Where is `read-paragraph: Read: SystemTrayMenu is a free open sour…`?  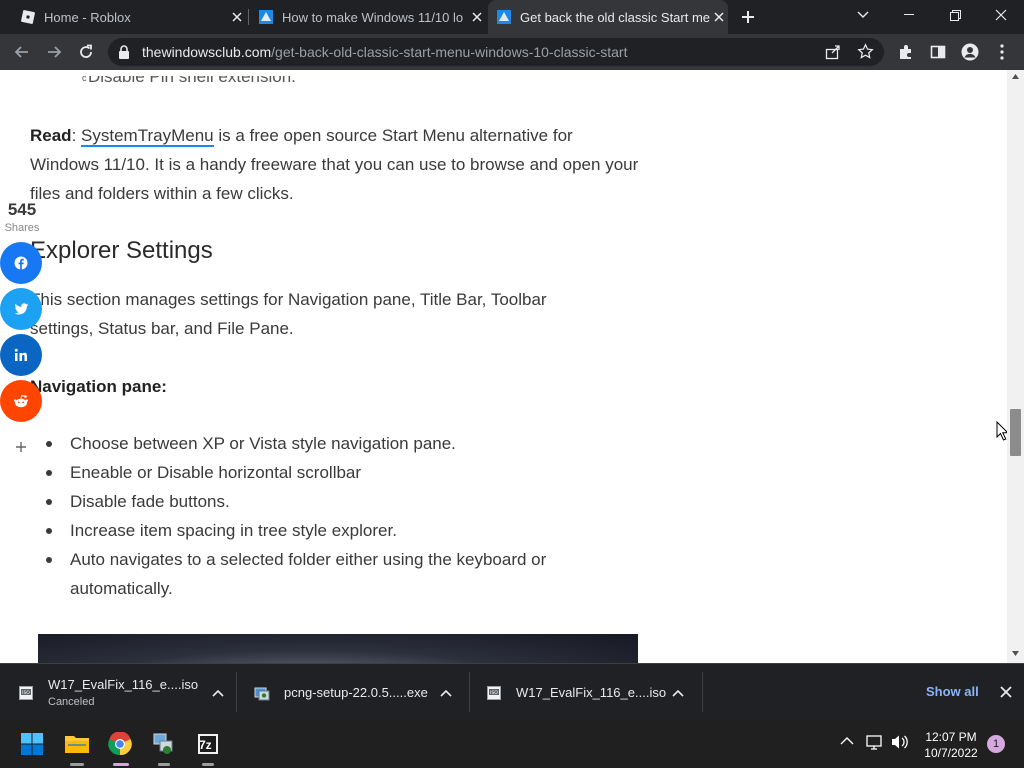 read-paragraph: Read: SystemTrayMenu is a free open sour… is located at coordinates (334, 164).